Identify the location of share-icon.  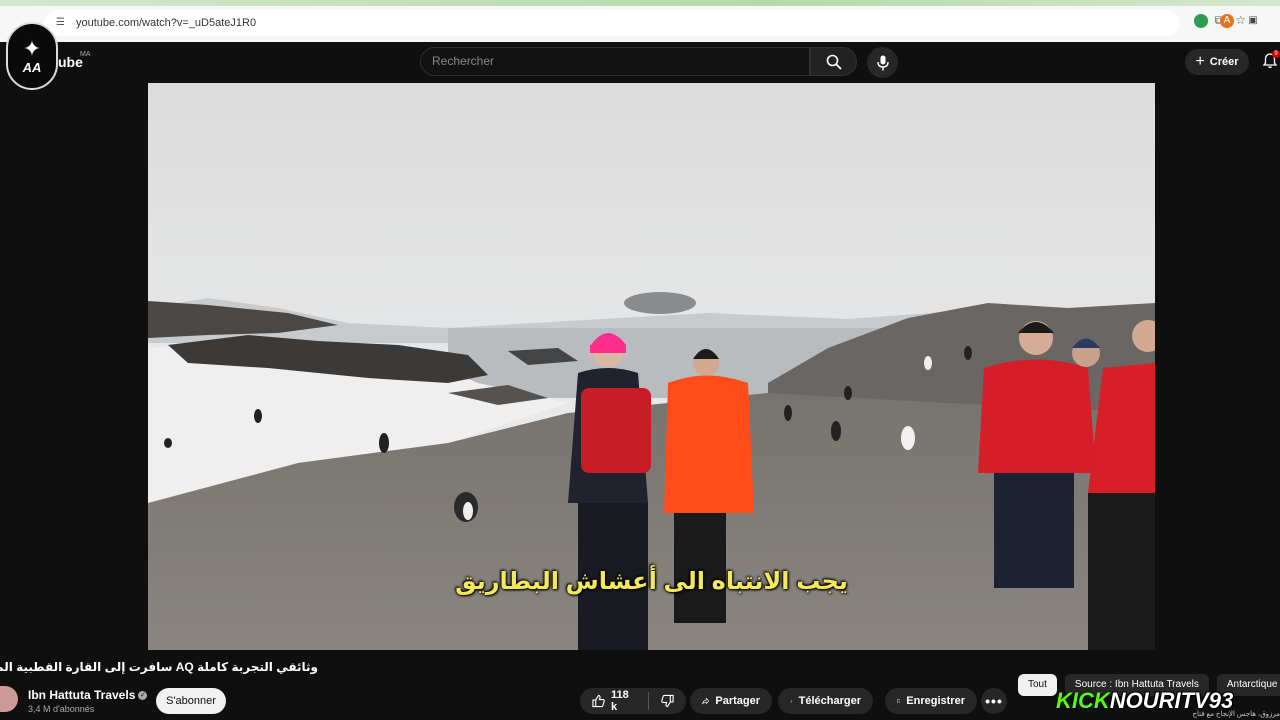
(706, 701).